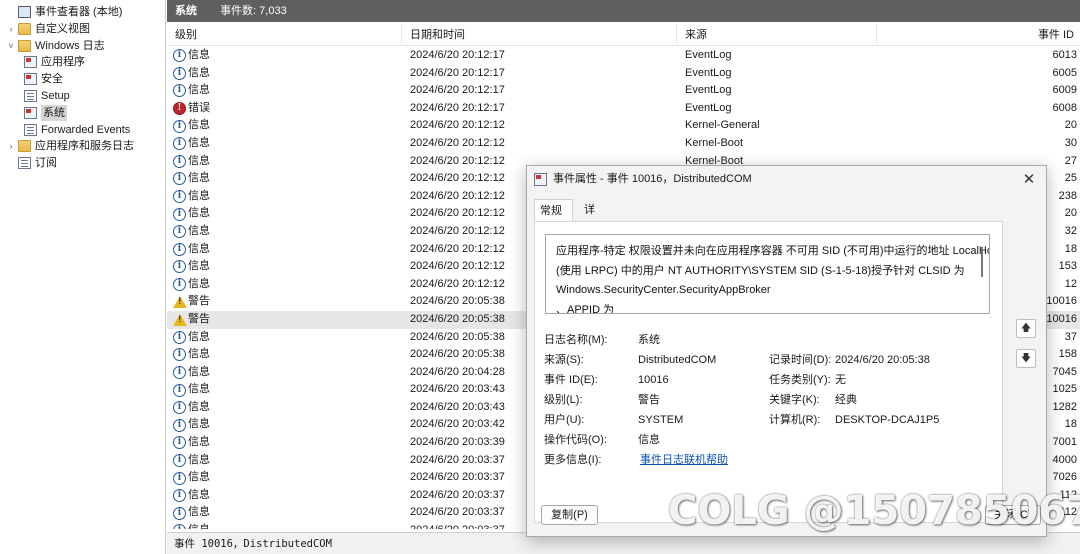  I want to click on column-header-datetime: 日期和时间, so click(539, 35).